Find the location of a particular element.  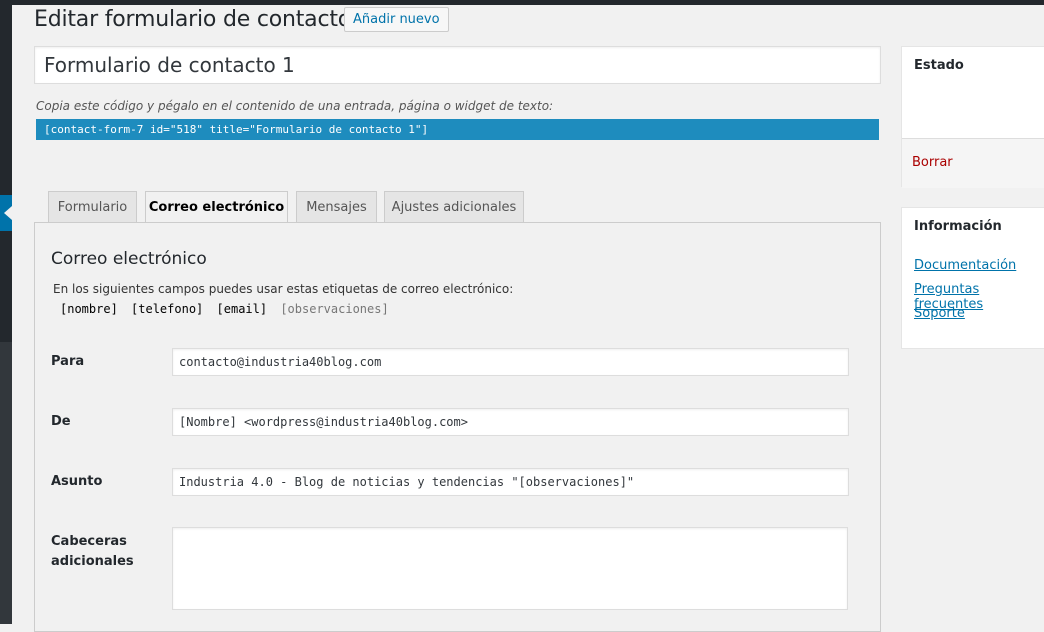

menu-arrow-icon is located at coordinates (8, 213).